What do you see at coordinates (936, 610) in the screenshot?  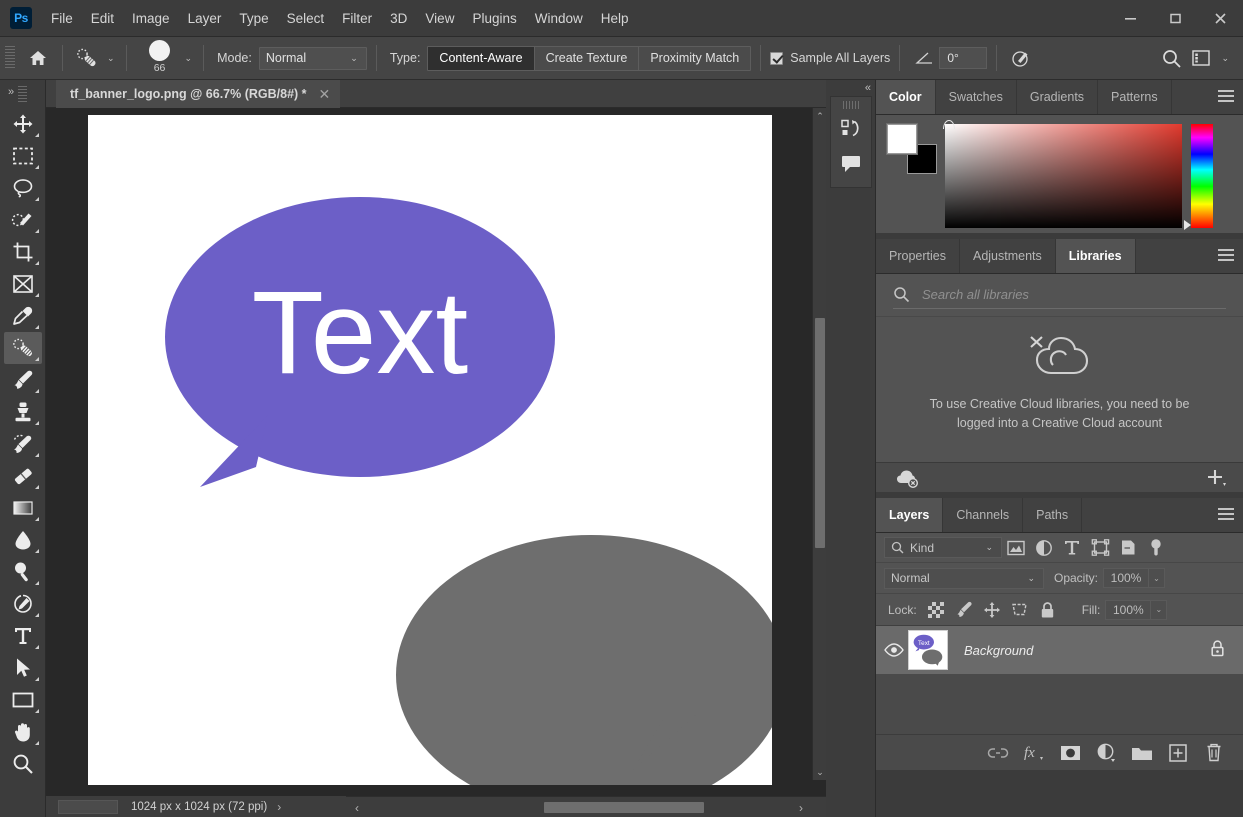 I see `lock-transparent-pixels-icon` at bounding box center [936, 610].